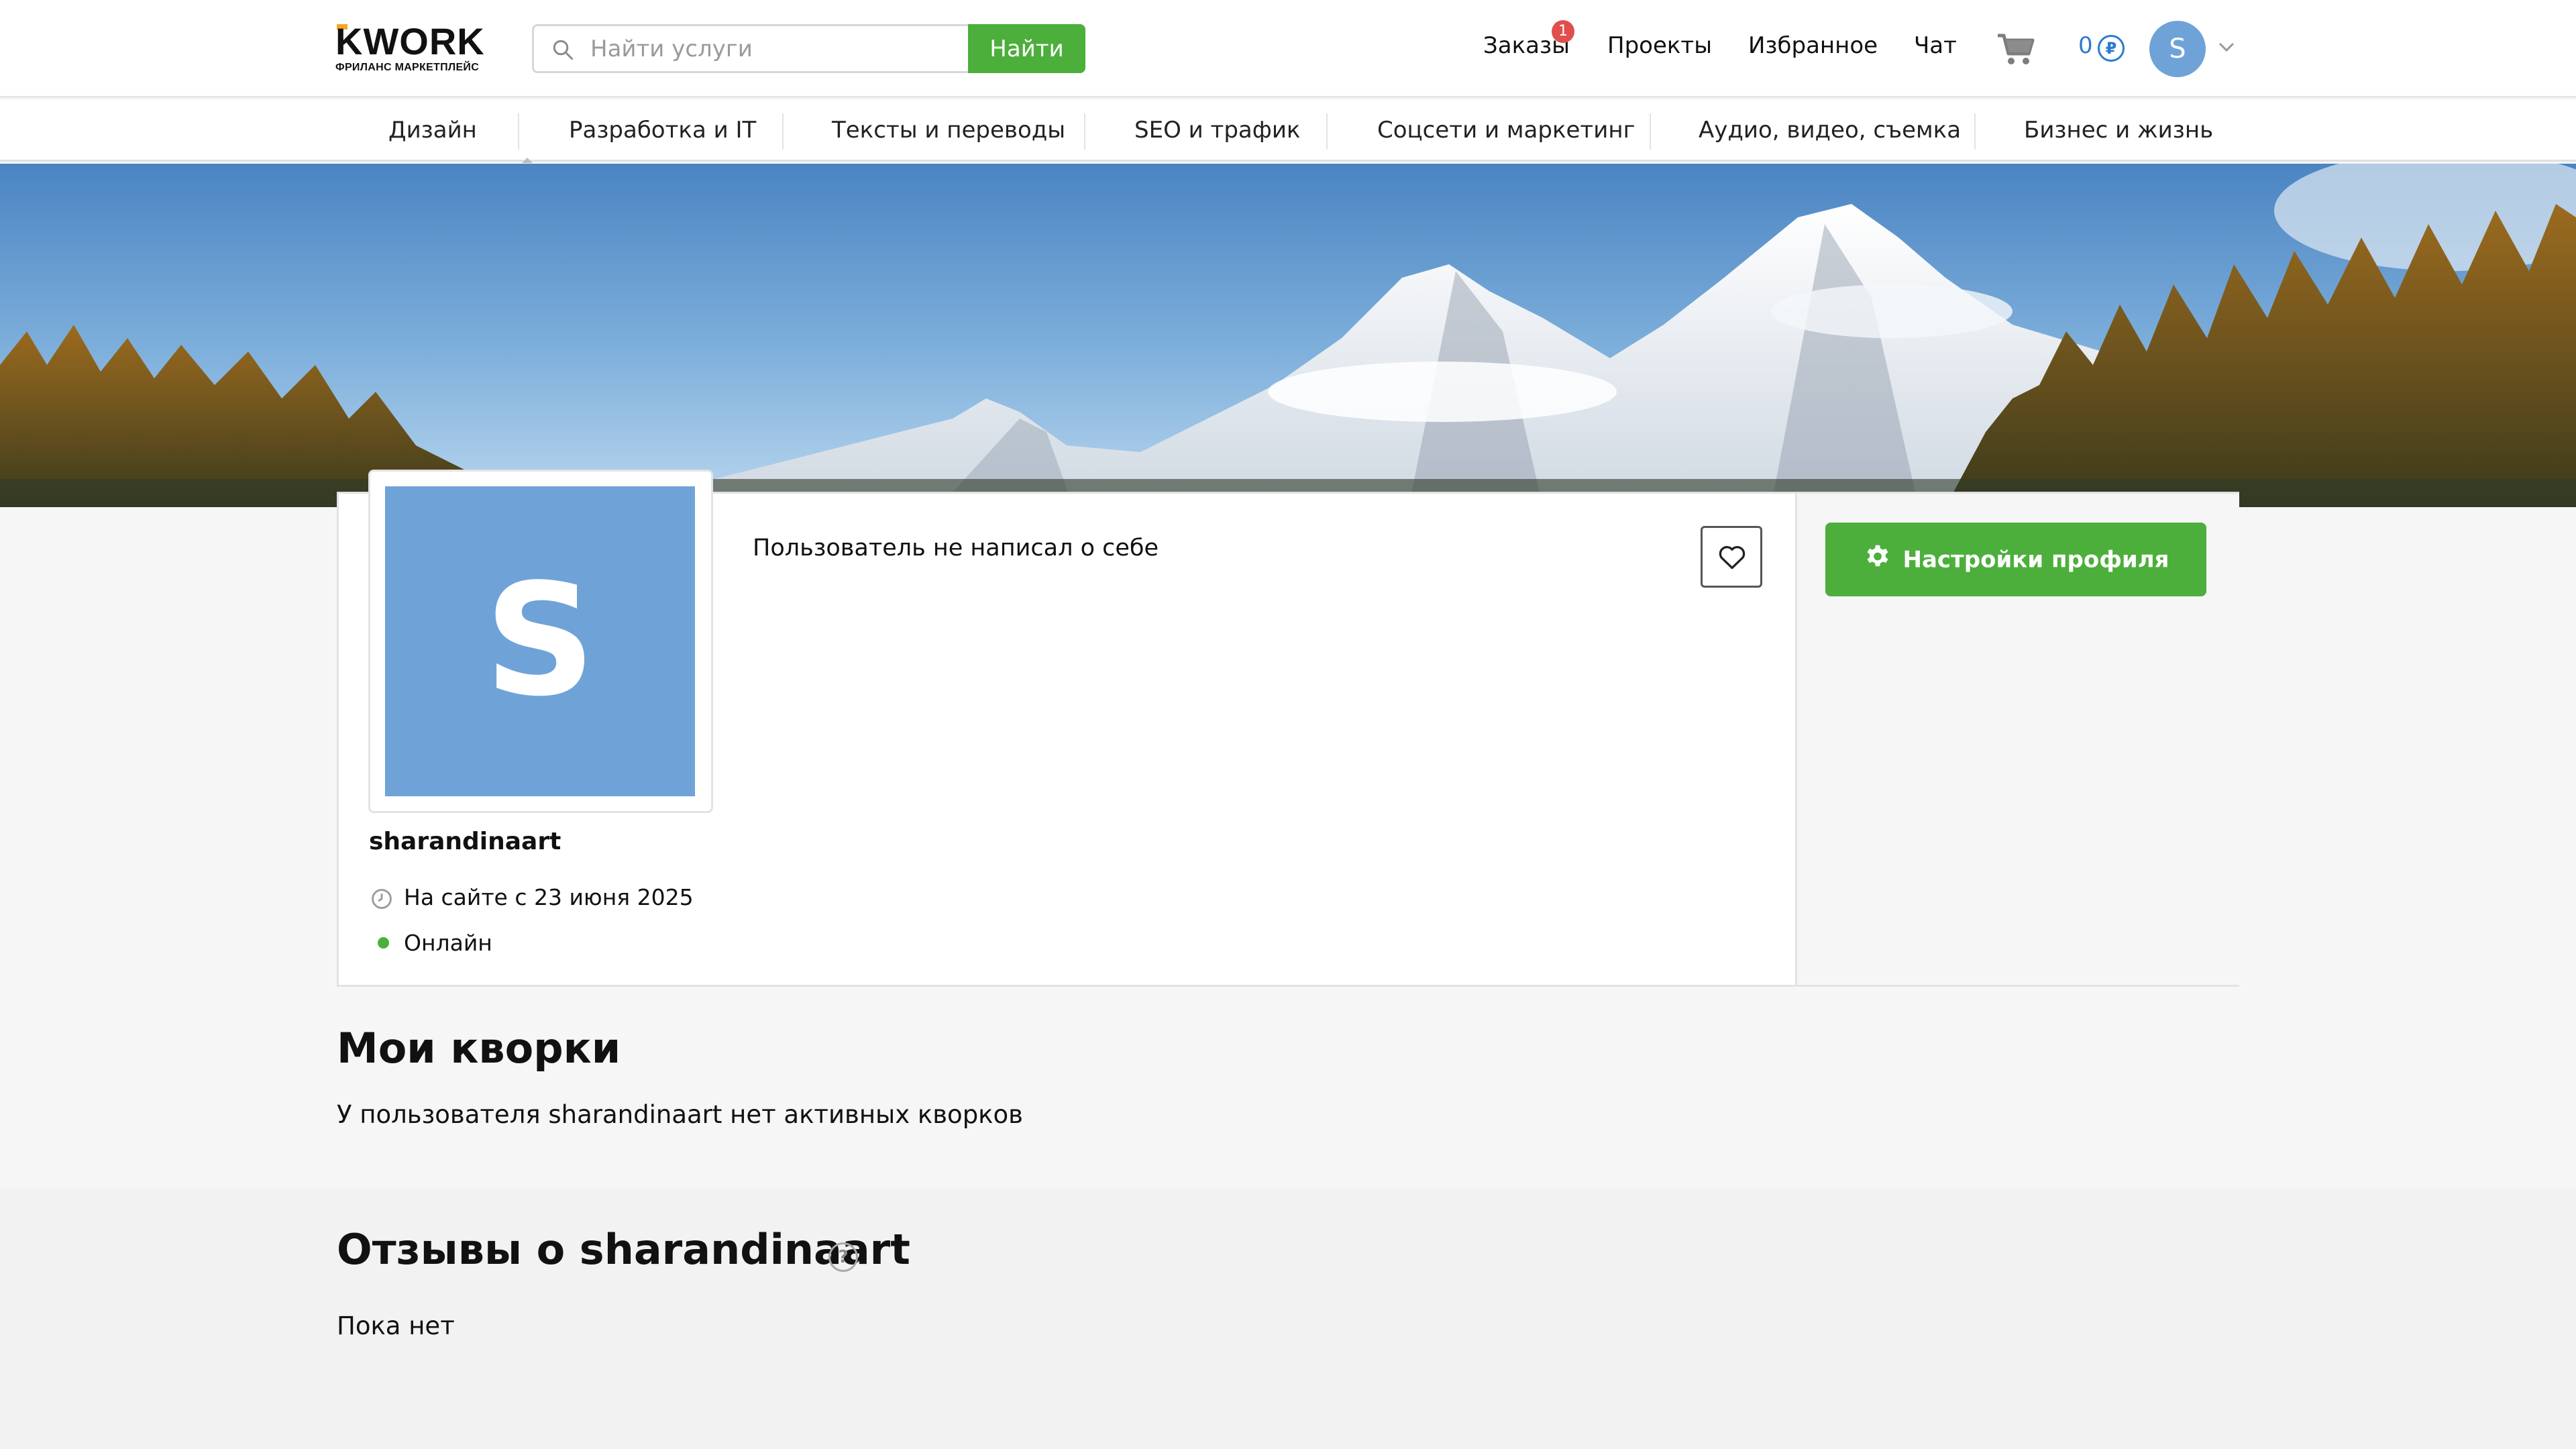 The image size is (2576, 1449). Describe the element at coordinates (432, 130) in the screenshot. I see `category-design: Дизайн` at that location.